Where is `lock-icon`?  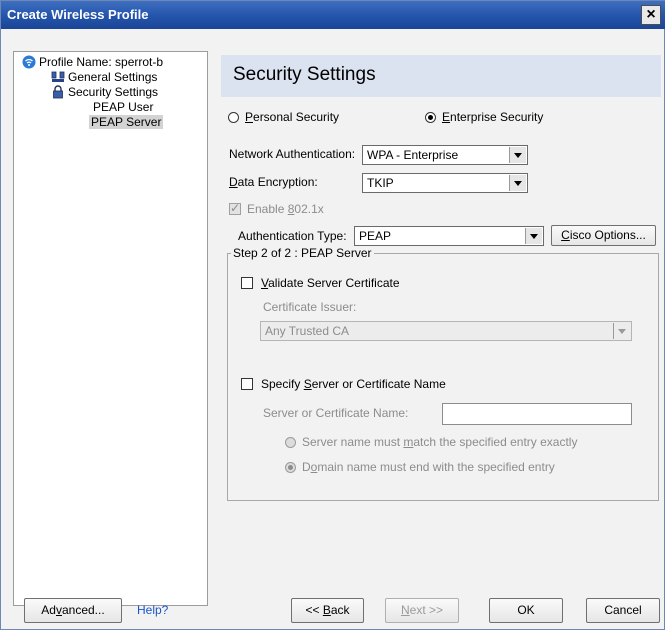
lock-icon is located at coordinates (58, 92).